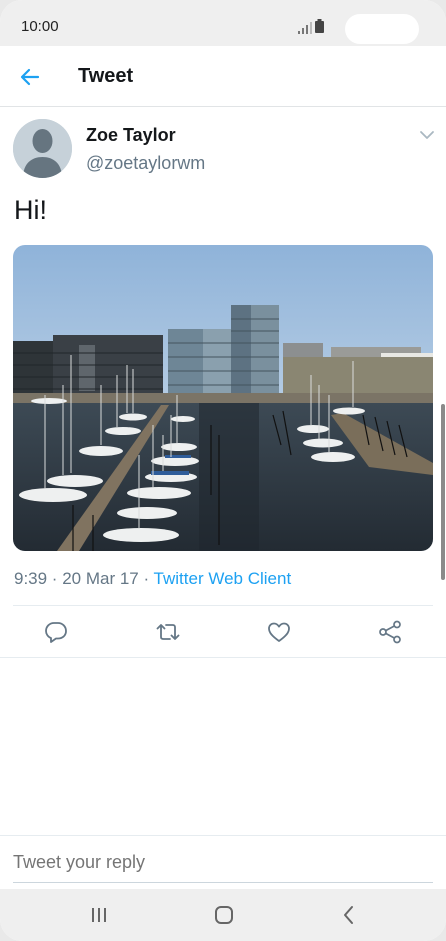 The height and width of the screenshot is (941, 446). What do you see at coordinates (99, 915) in the screenshot?
I see `recent-apps-icon` at bounding box center [99, 915].